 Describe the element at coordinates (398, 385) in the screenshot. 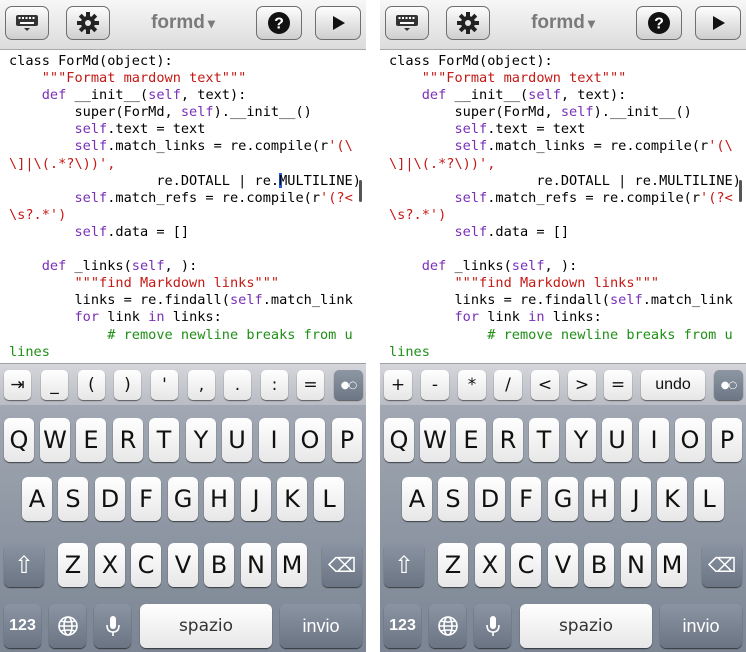

I see `plus-key: +` at that location.